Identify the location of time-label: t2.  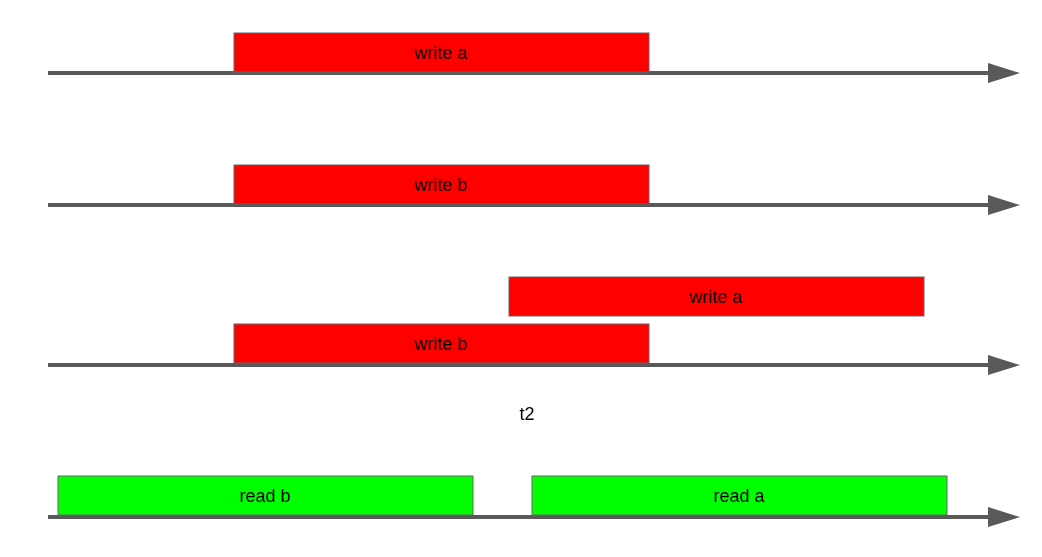
(527, 414).